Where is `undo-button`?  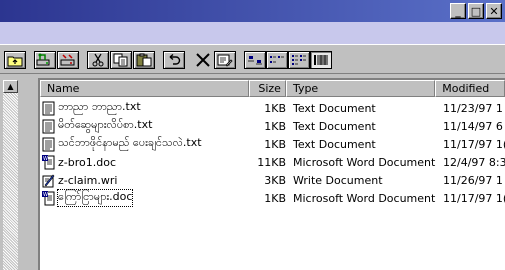 undo-button is located at coordinates (174, 60).